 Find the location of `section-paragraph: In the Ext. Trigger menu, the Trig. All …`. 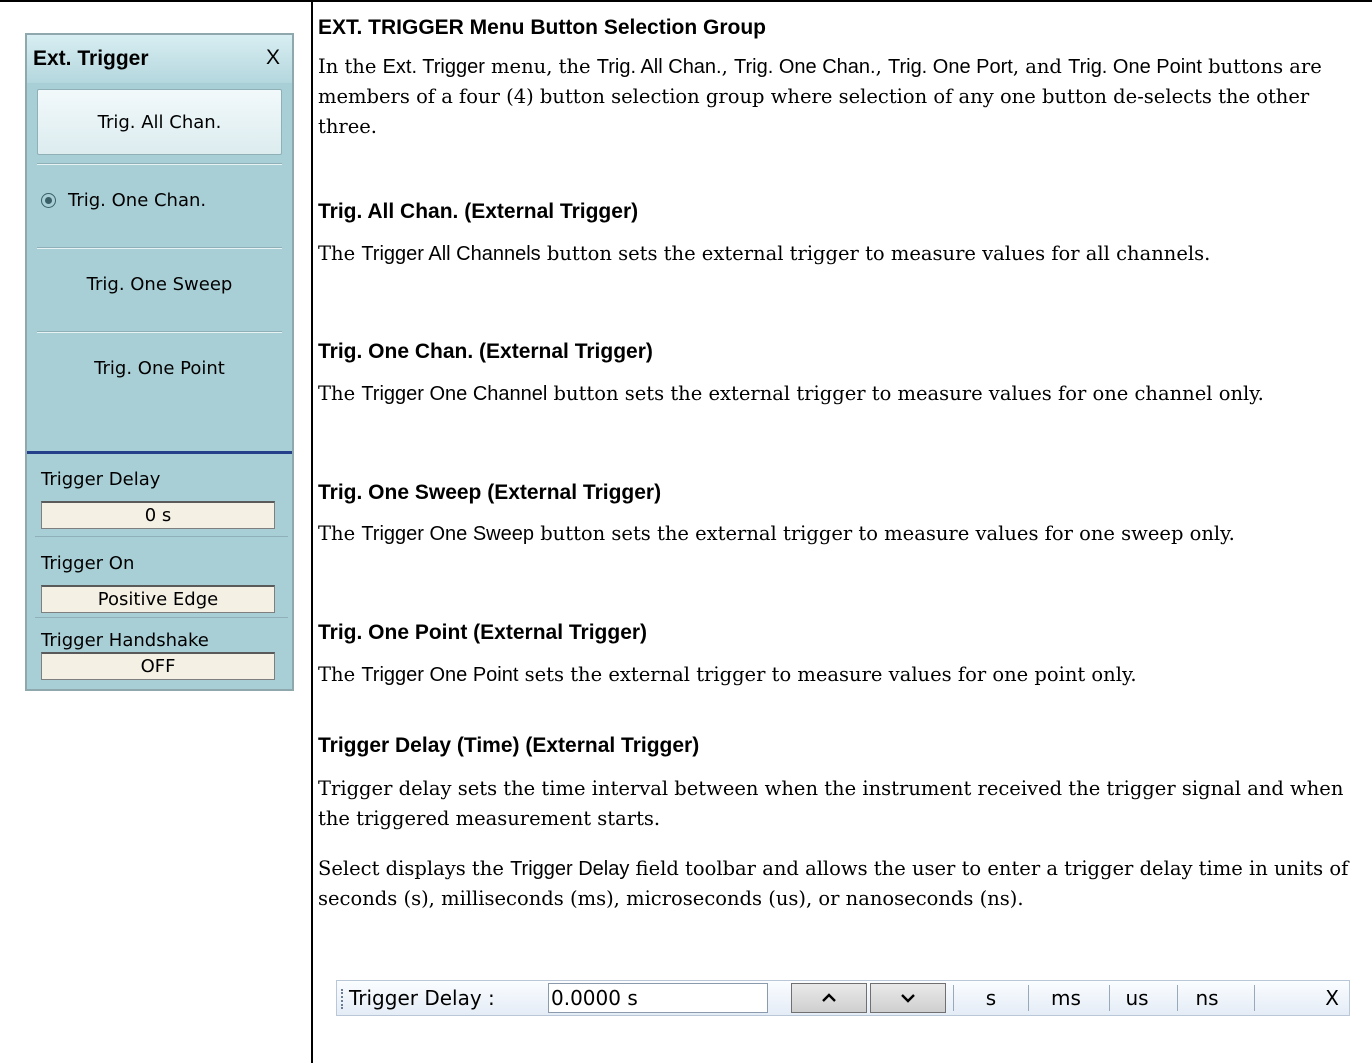

section-paragraph: In the Ext. Trigger menu, the Trig. All … is located at coordinates (820, 96).